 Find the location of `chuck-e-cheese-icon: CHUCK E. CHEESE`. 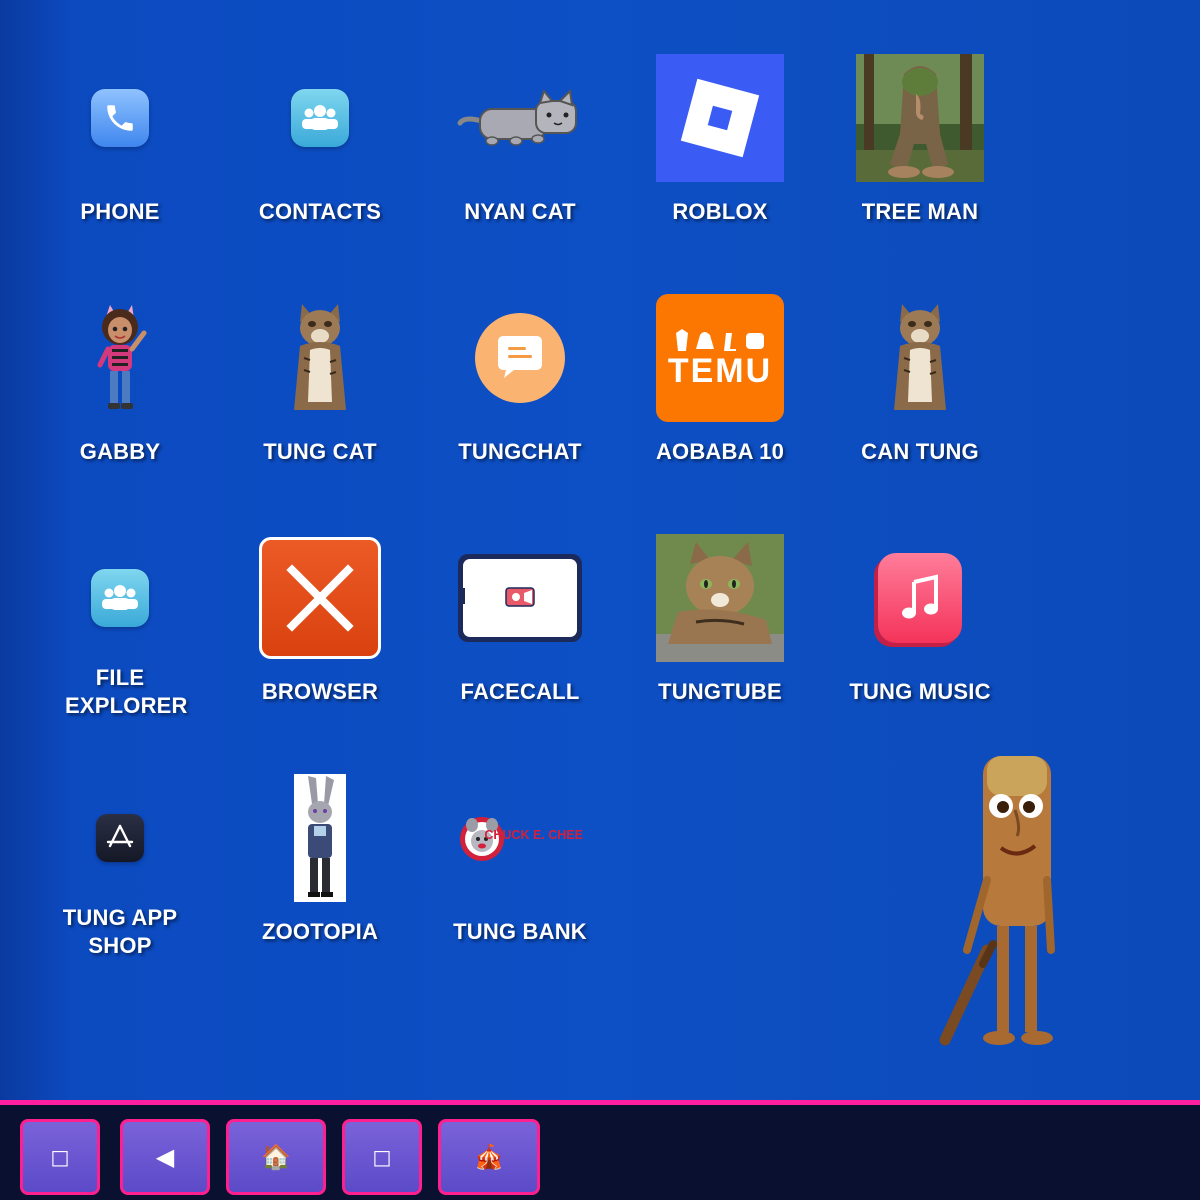

chuck-e-cheese-icon: CHUCK E. CHEESE is located at coordinates (520, 838).